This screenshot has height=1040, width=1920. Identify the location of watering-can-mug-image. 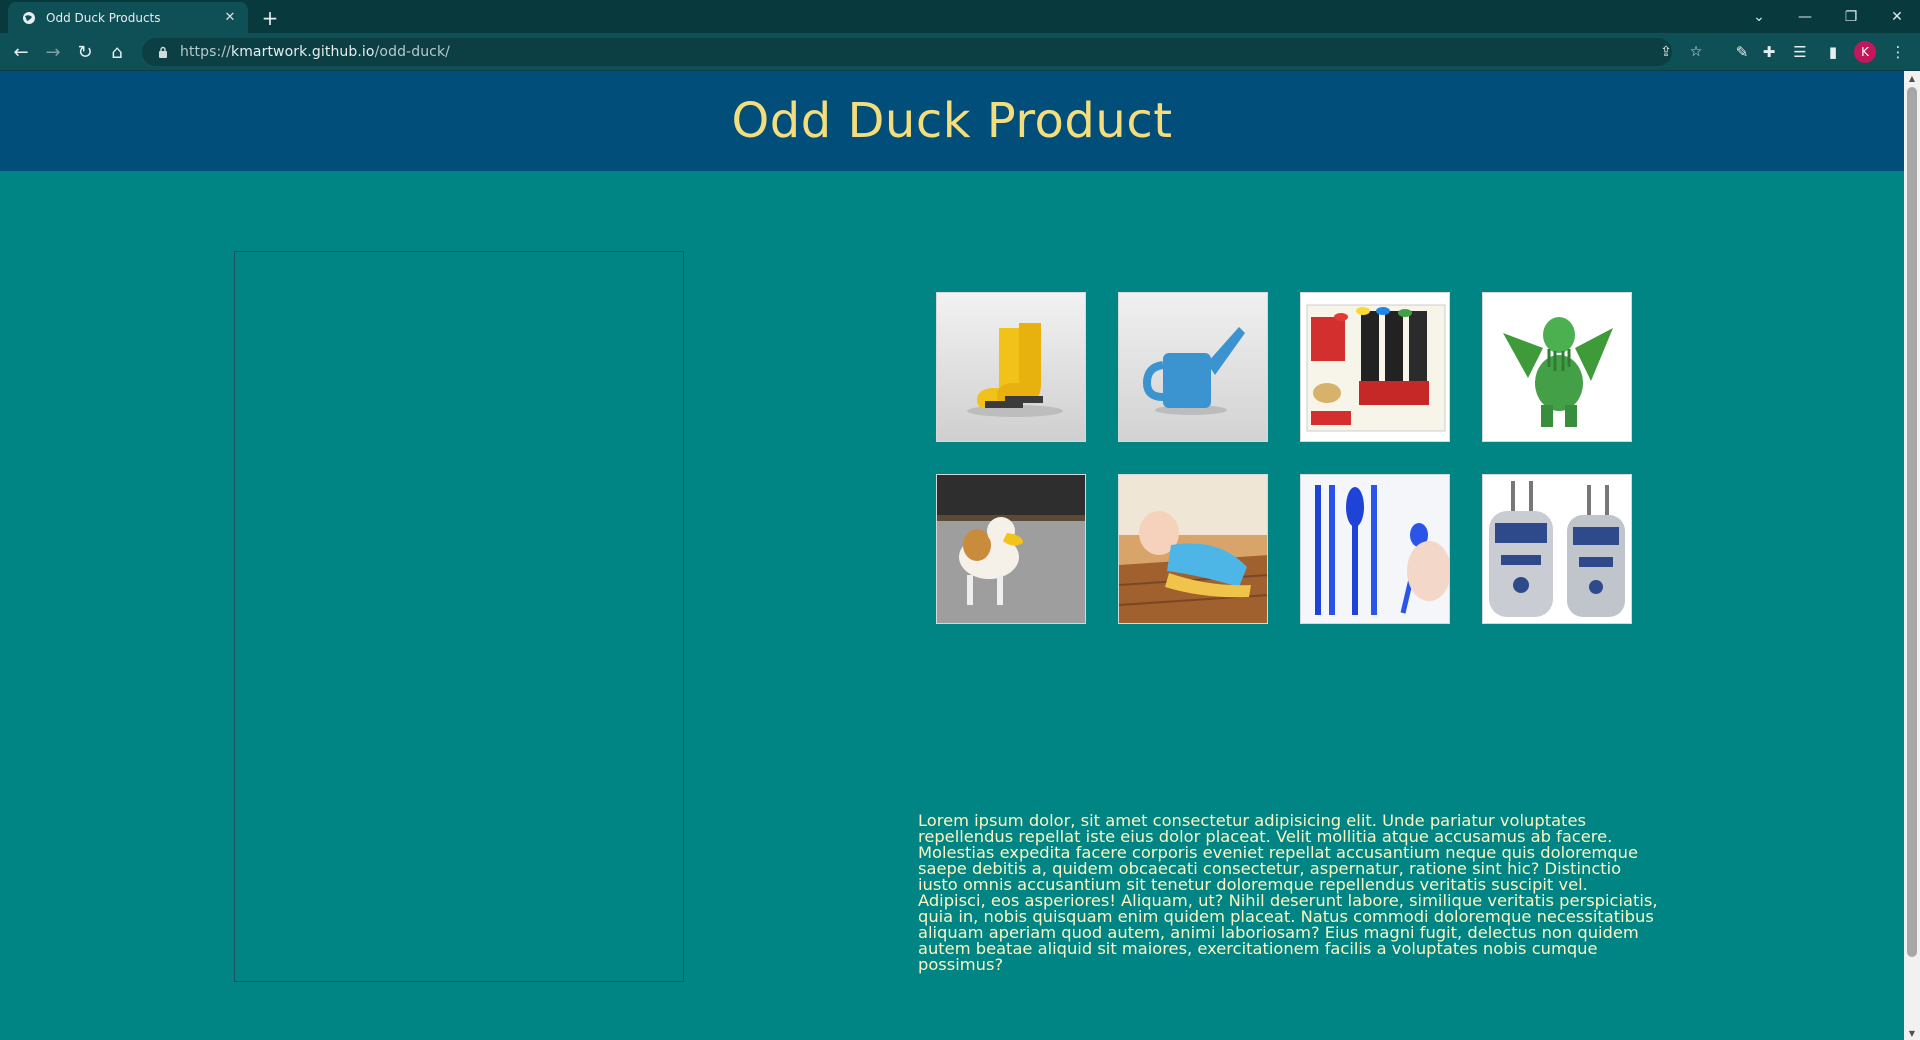
(1193, 367).